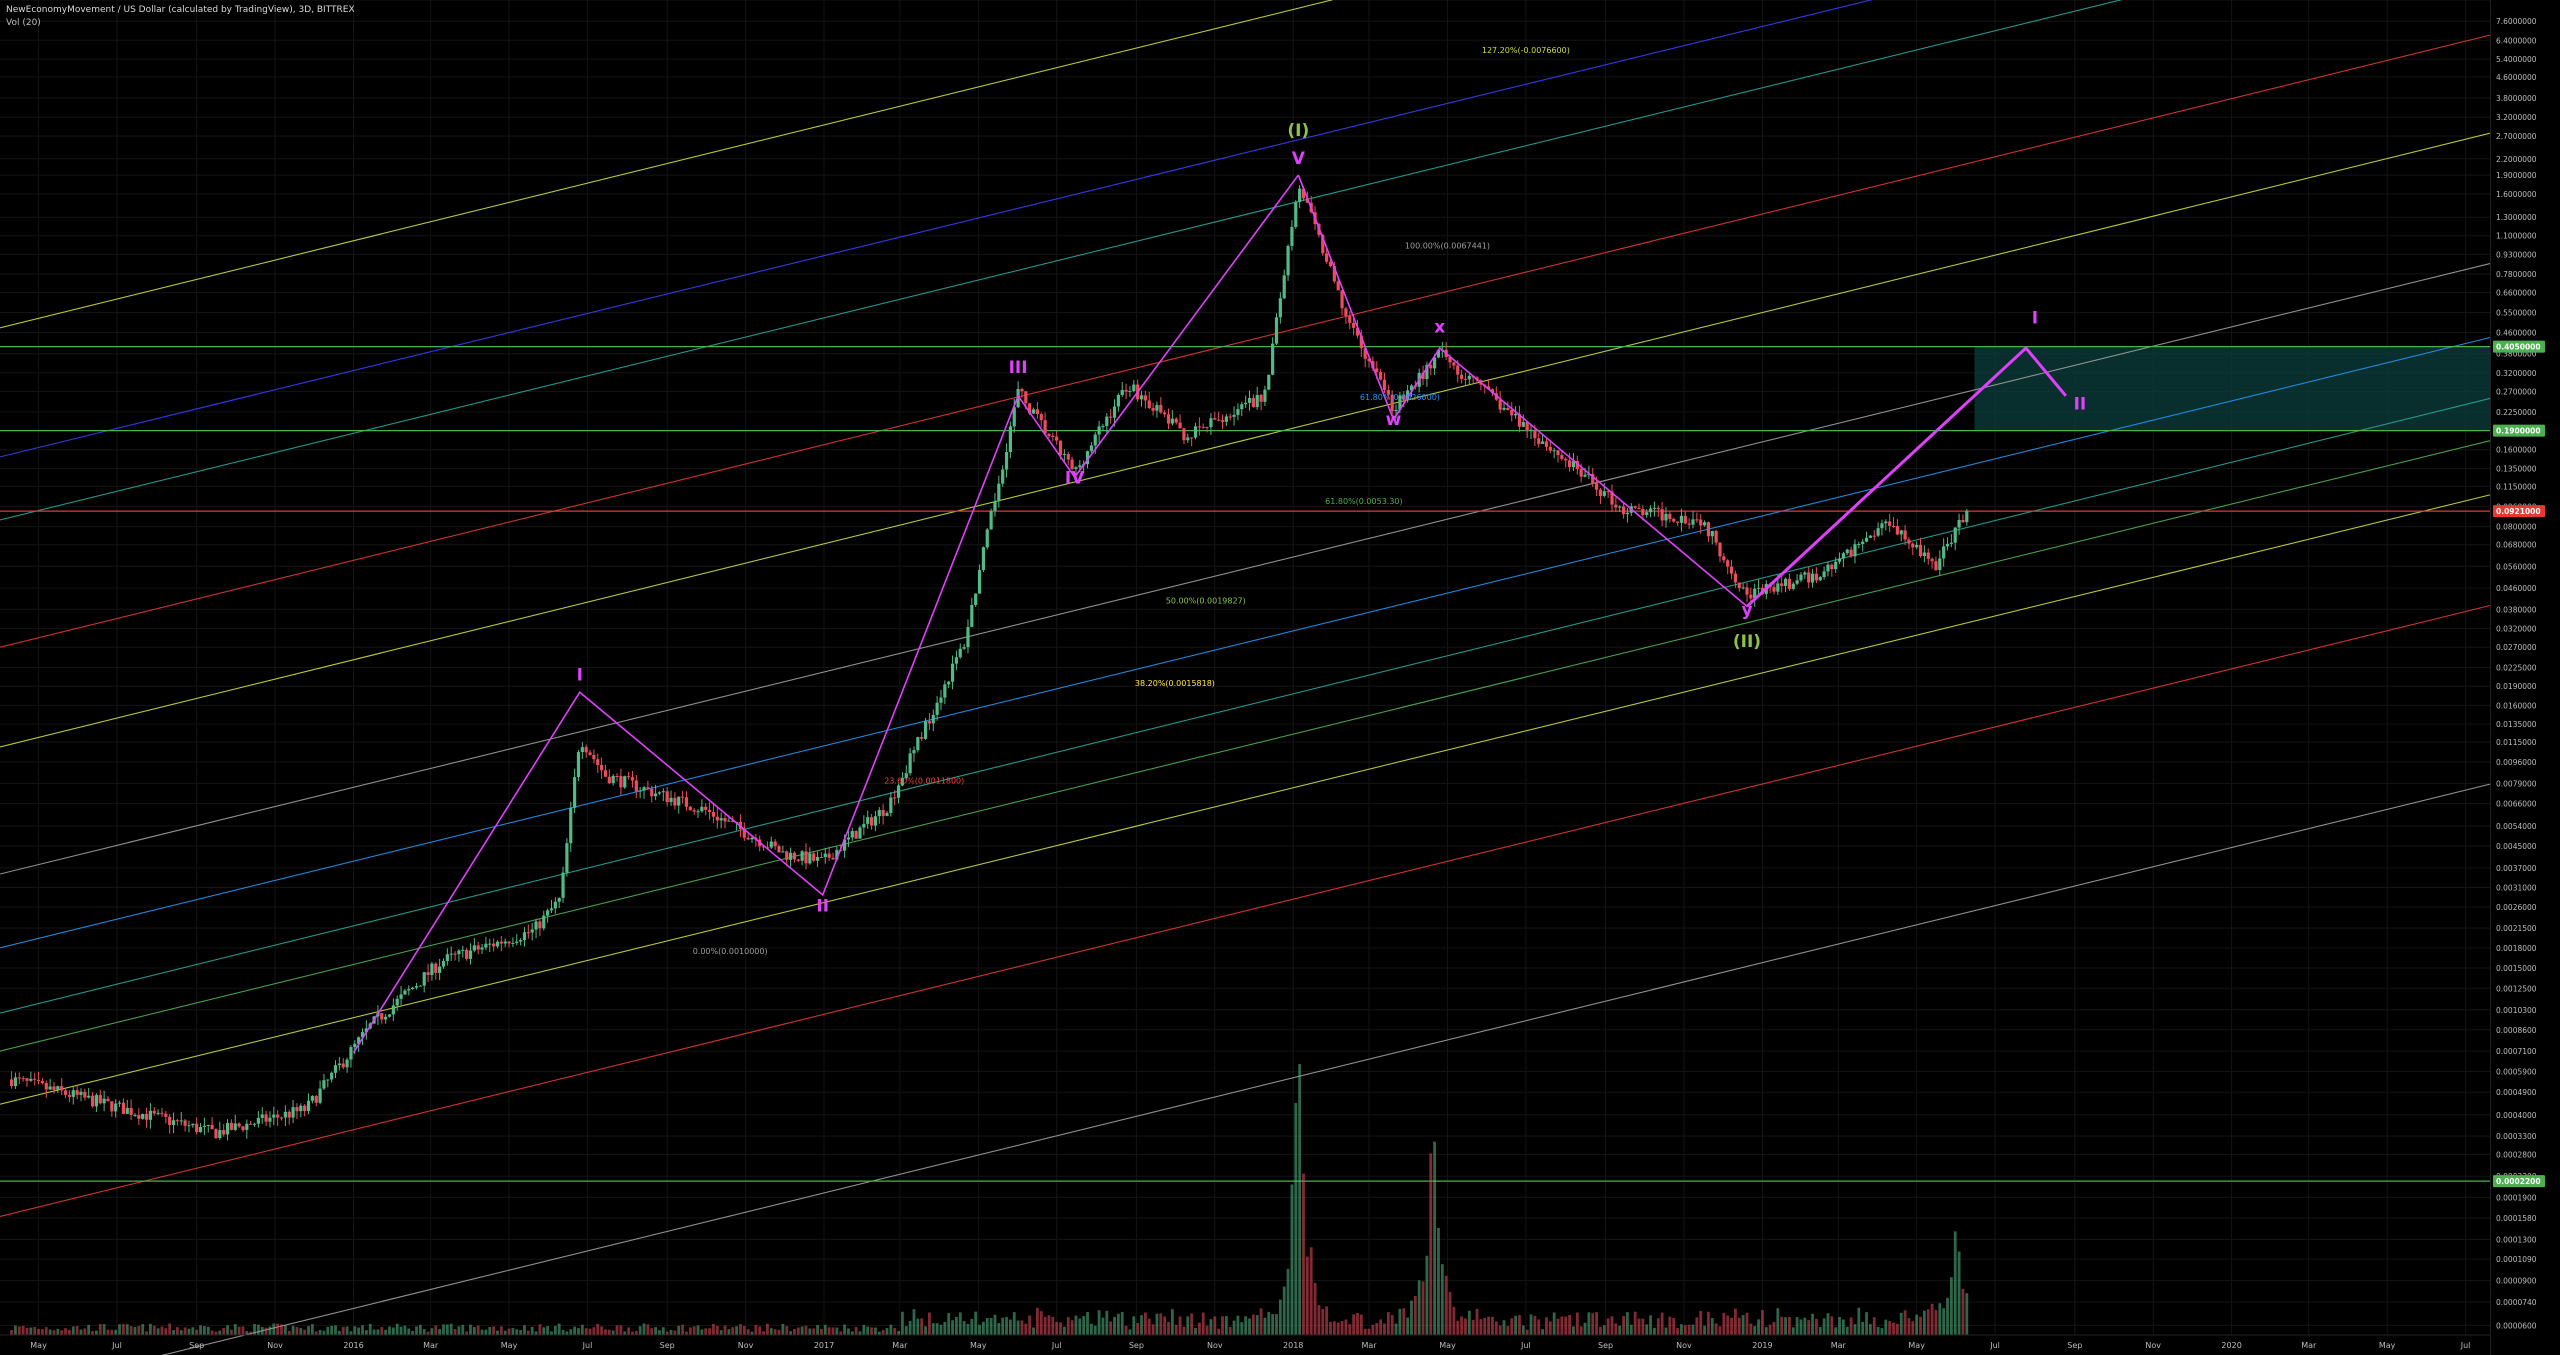 Image resolution: width=2560 pixels, height=1355 pixels. What do you see at coordinates (924, 781) in the screenshot?
I see `fib-label-6: 23.60%(0.0011800)` at bounding box center [924, 781].